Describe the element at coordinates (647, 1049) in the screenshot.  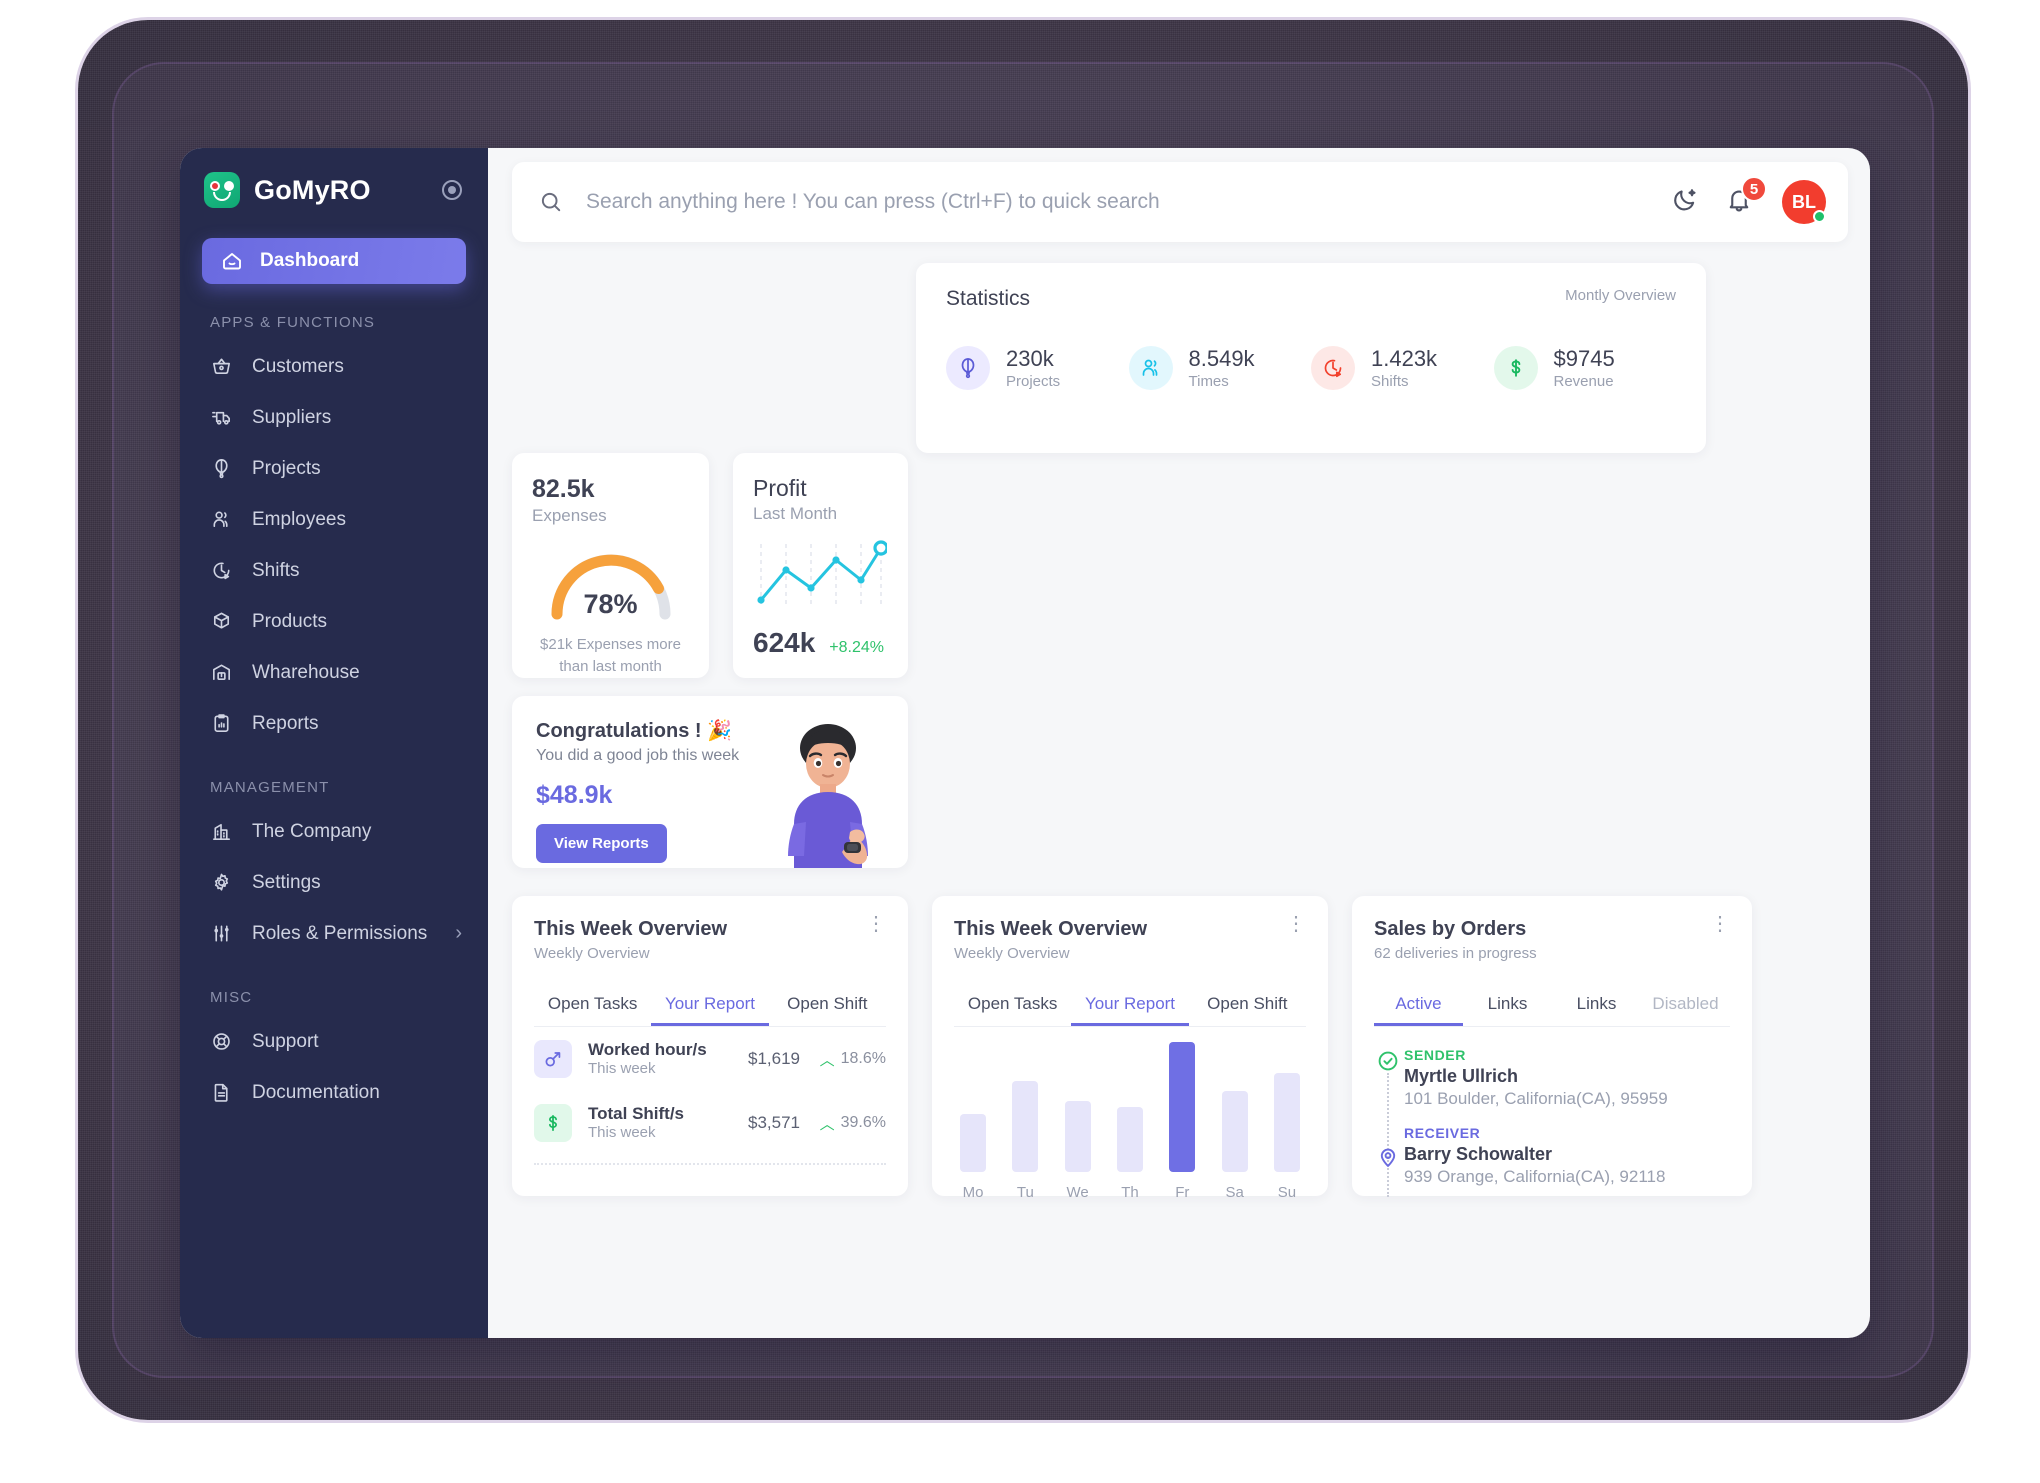
I see `list-item-title: Worked hour/s` at that location.